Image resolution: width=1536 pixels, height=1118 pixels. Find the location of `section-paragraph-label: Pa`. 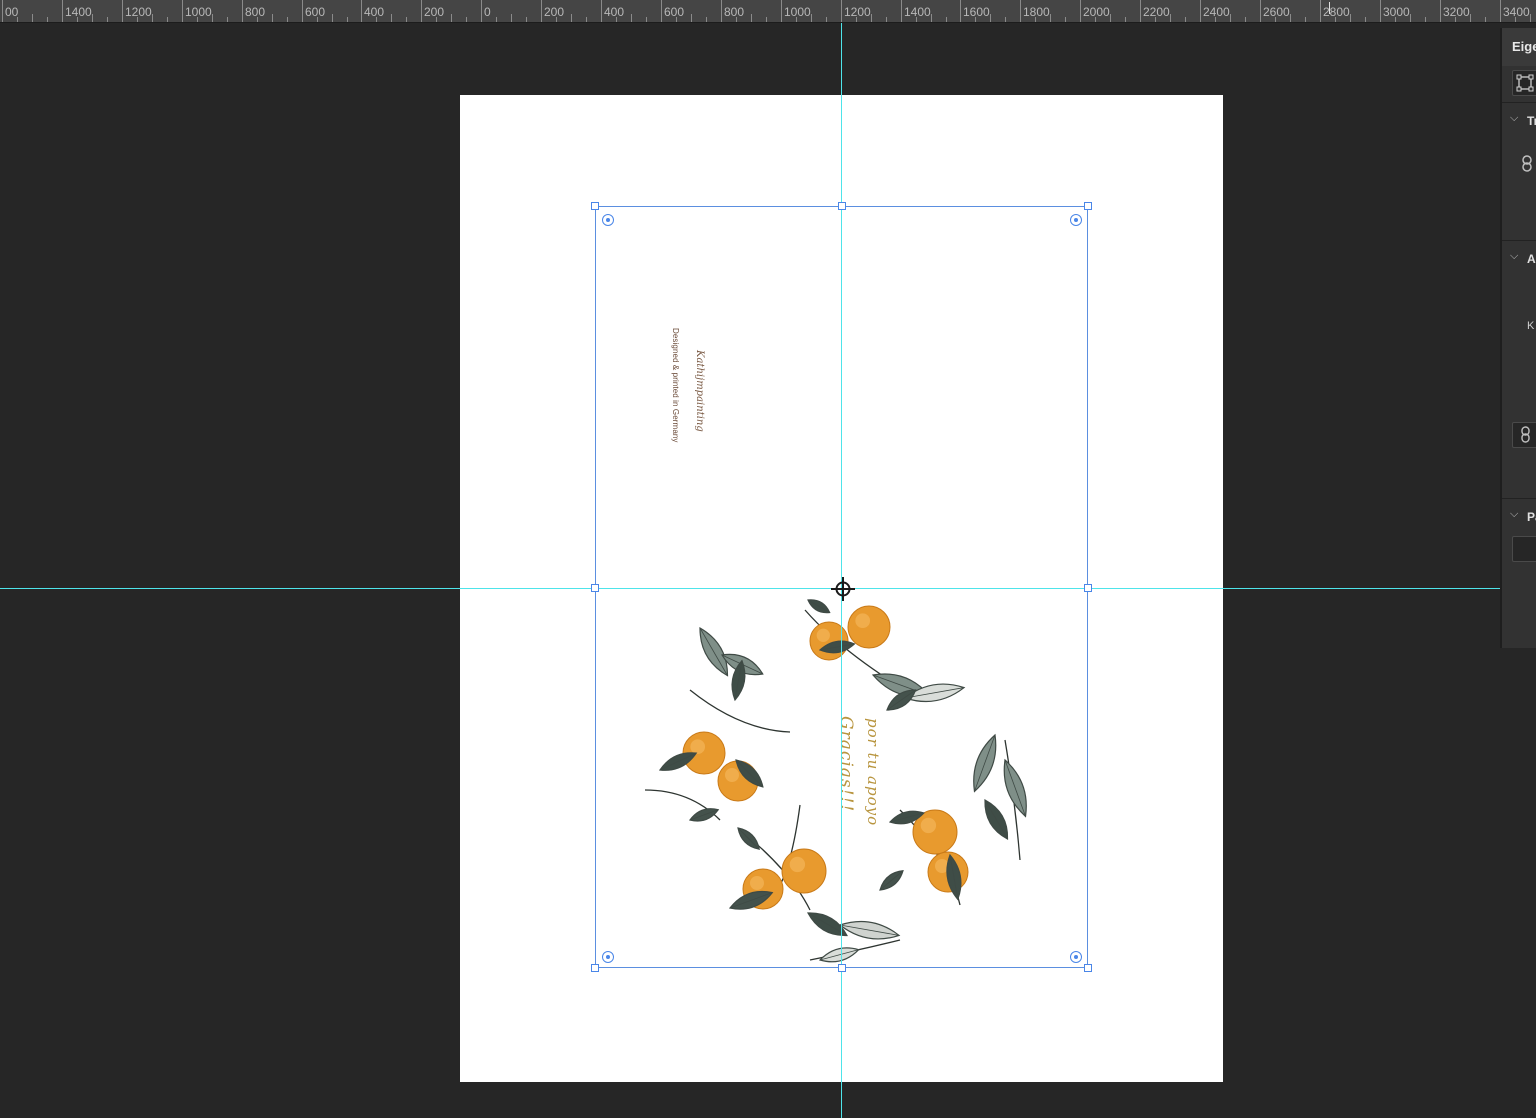

section-paragraph-label: Pa is located at coordinates (1531, 517).